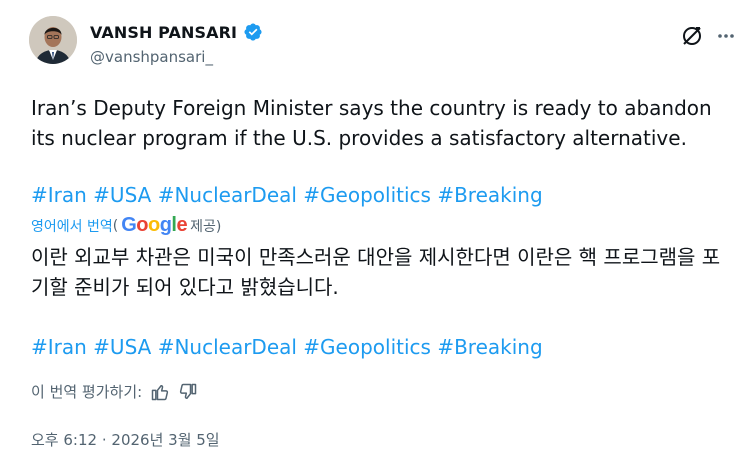 The image size is (752, 469). Describe the element at coordinates (692, 36) in the screenshot. I see `grok-icon` at that location.